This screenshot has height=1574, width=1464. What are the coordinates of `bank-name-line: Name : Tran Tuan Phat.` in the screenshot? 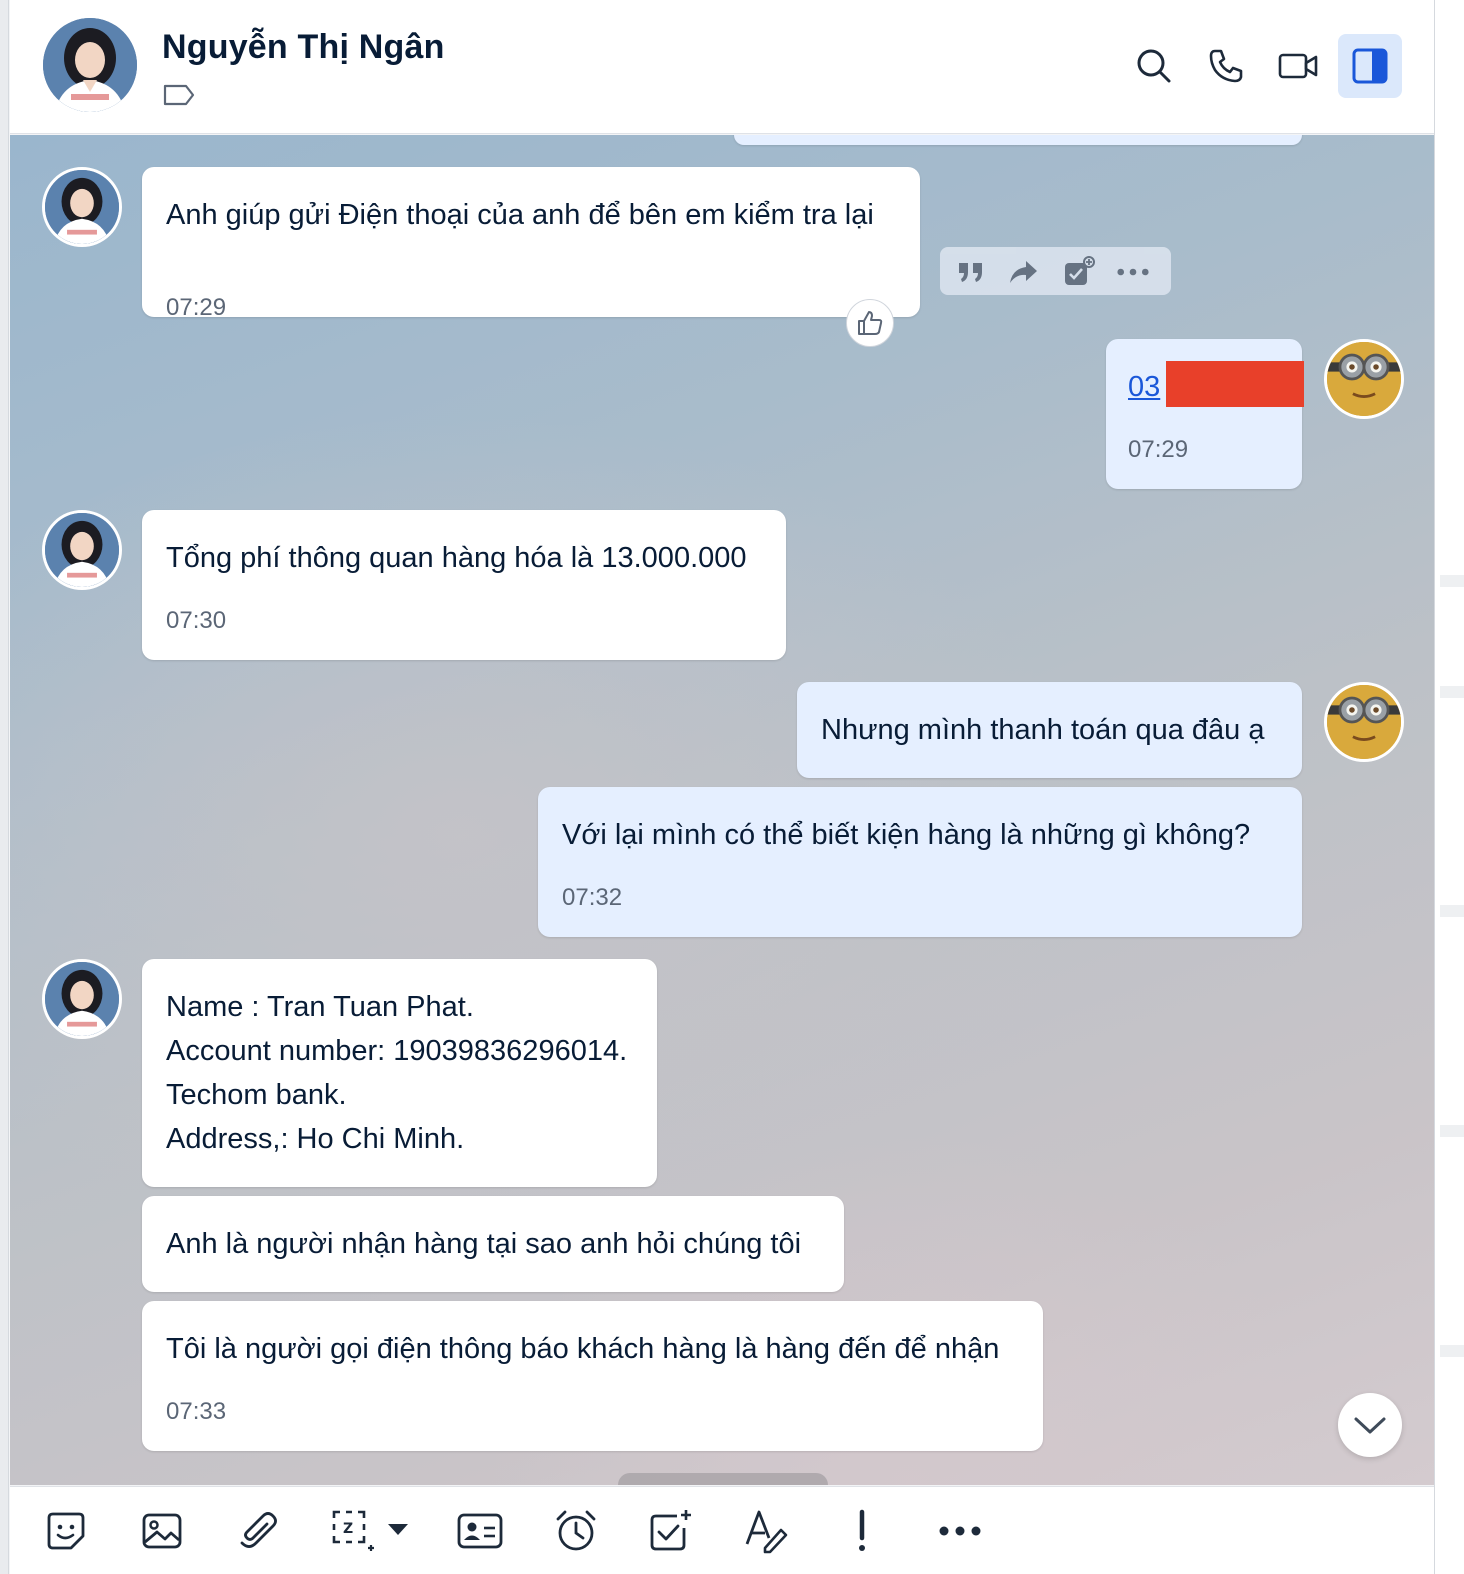 It's located at (320, 1007).